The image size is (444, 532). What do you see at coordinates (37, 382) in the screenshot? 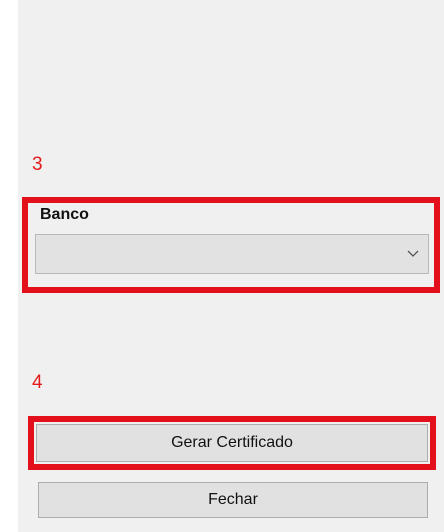
I see `step-number-4: 4` at bounding box center [37, 382].